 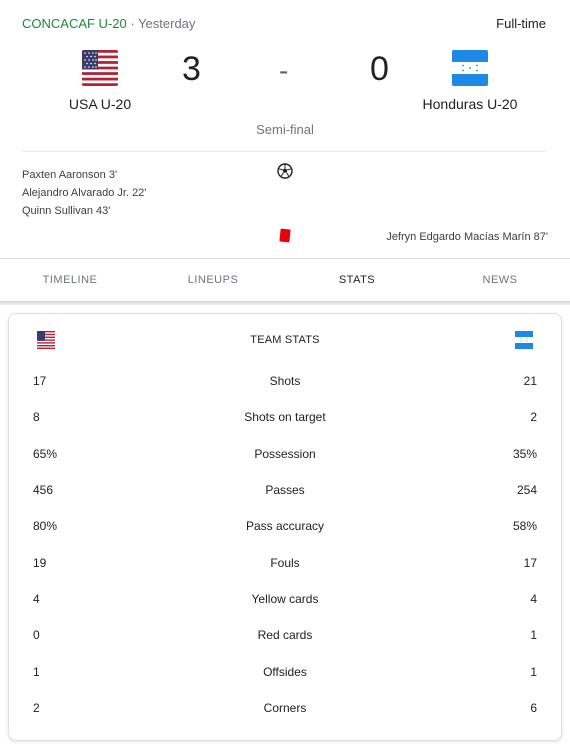 What do you see at coordinates (285, 563) in the screenshot?
I see `stat-label: Fouls` at bounding box center [285, 563].